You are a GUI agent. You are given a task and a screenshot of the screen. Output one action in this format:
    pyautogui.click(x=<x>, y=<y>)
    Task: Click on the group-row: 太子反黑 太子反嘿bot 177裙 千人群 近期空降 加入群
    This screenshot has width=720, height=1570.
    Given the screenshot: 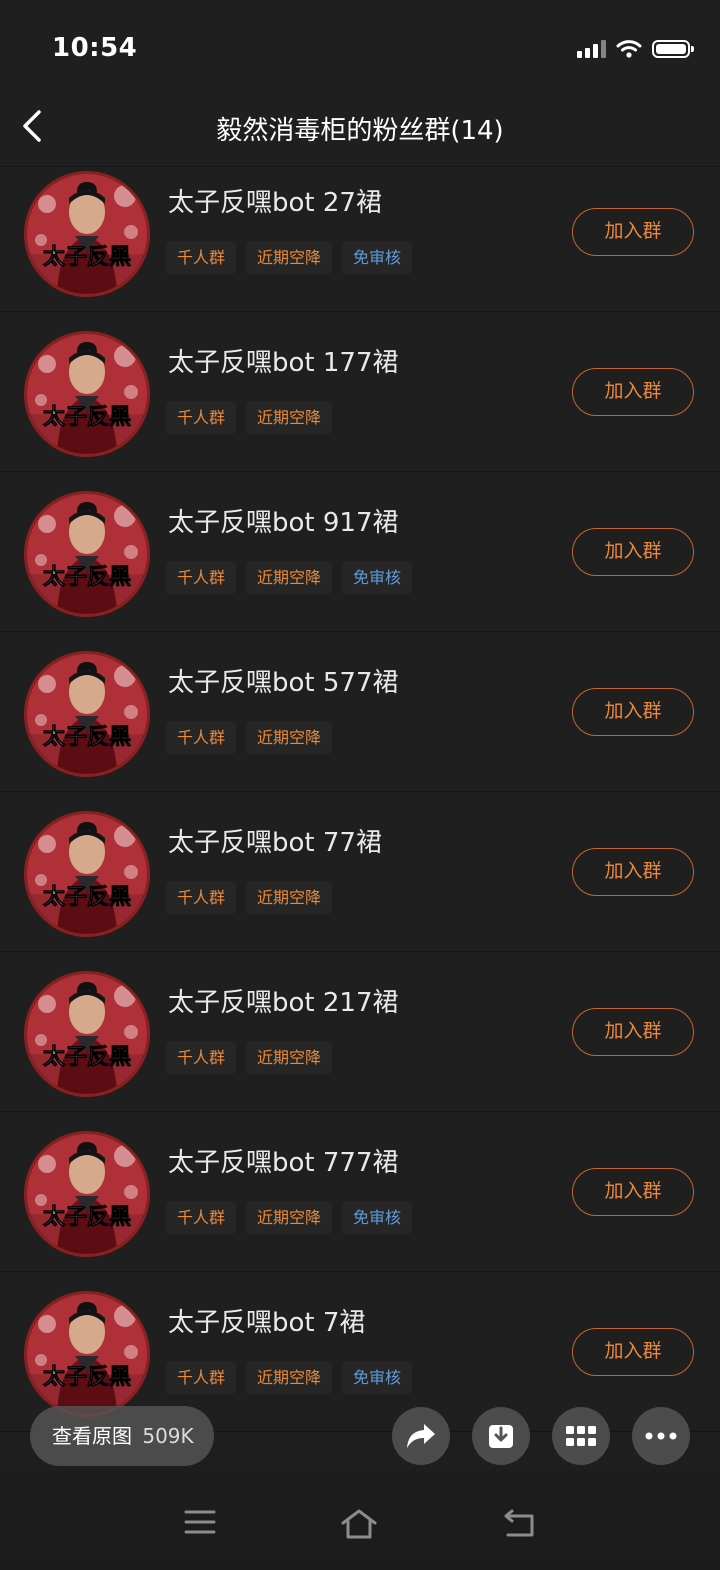 What is the action you would take?
    pyautogui.click(x=360, y=392)
    